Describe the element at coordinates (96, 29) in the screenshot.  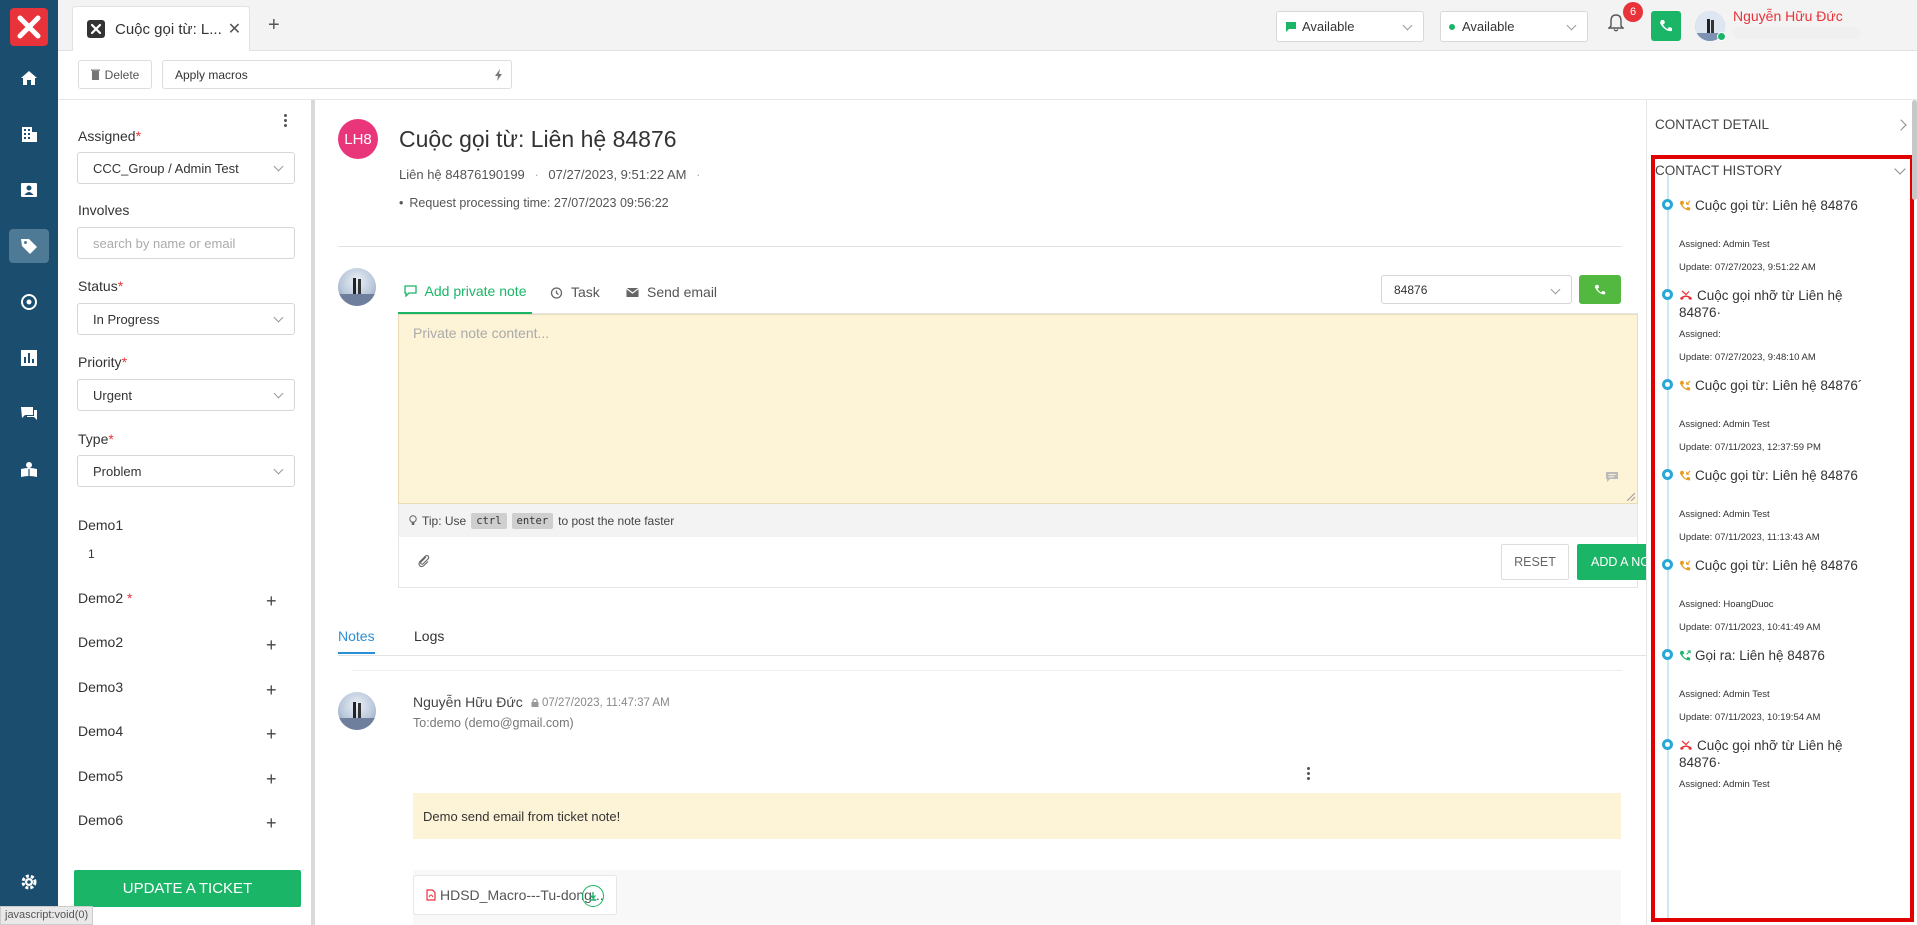
I see `tab-logo-icon` at that location.